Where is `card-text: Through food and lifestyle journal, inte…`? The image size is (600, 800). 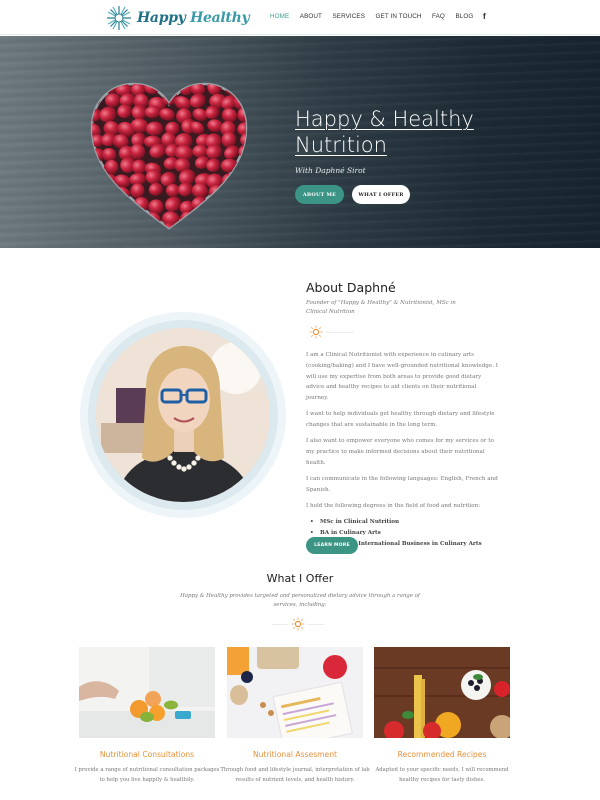 card-text: Through food and lifestyle journal, inte… is located at coordinates (295, 775).